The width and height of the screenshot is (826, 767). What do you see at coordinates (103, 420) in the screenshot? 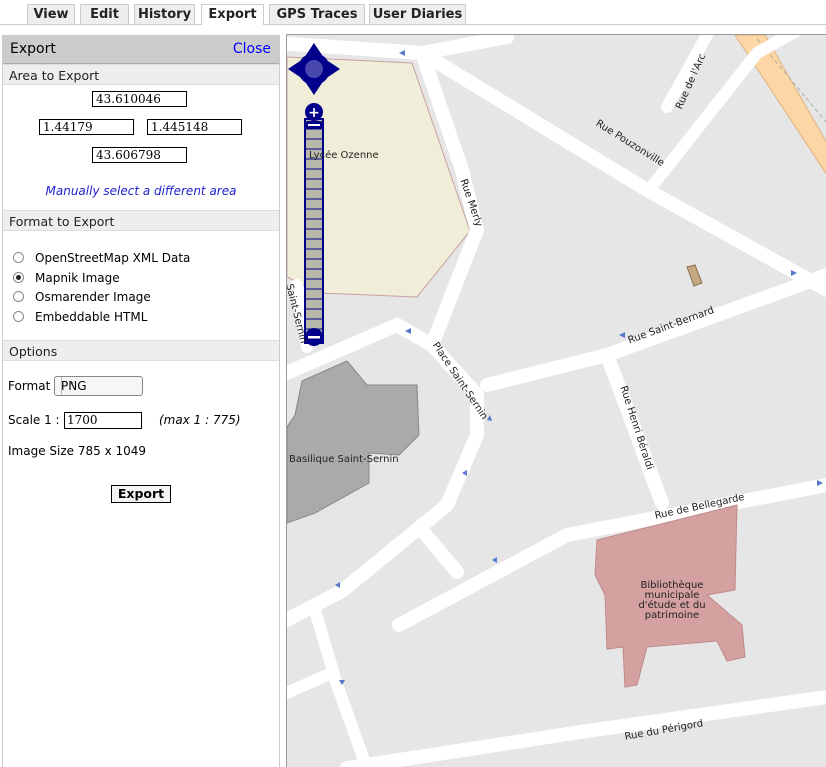
I see `scale-input: 1700` at bounding box center [103, 420].